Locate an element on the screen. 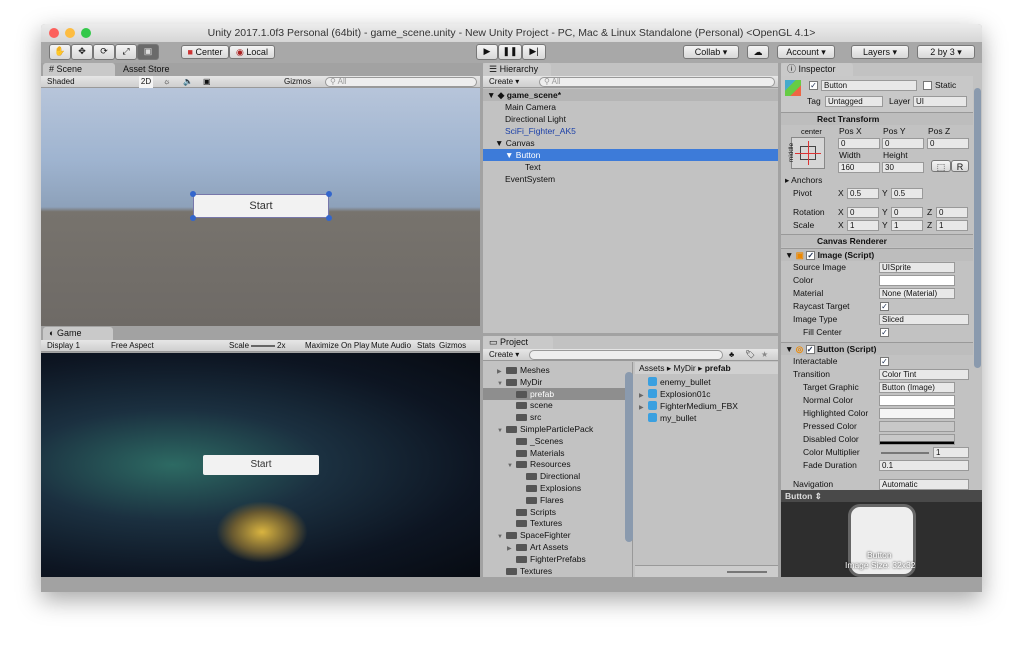 This screenshot has width=1024, height=652. layer-dropdown: UI is located at coordinates (940, 101).